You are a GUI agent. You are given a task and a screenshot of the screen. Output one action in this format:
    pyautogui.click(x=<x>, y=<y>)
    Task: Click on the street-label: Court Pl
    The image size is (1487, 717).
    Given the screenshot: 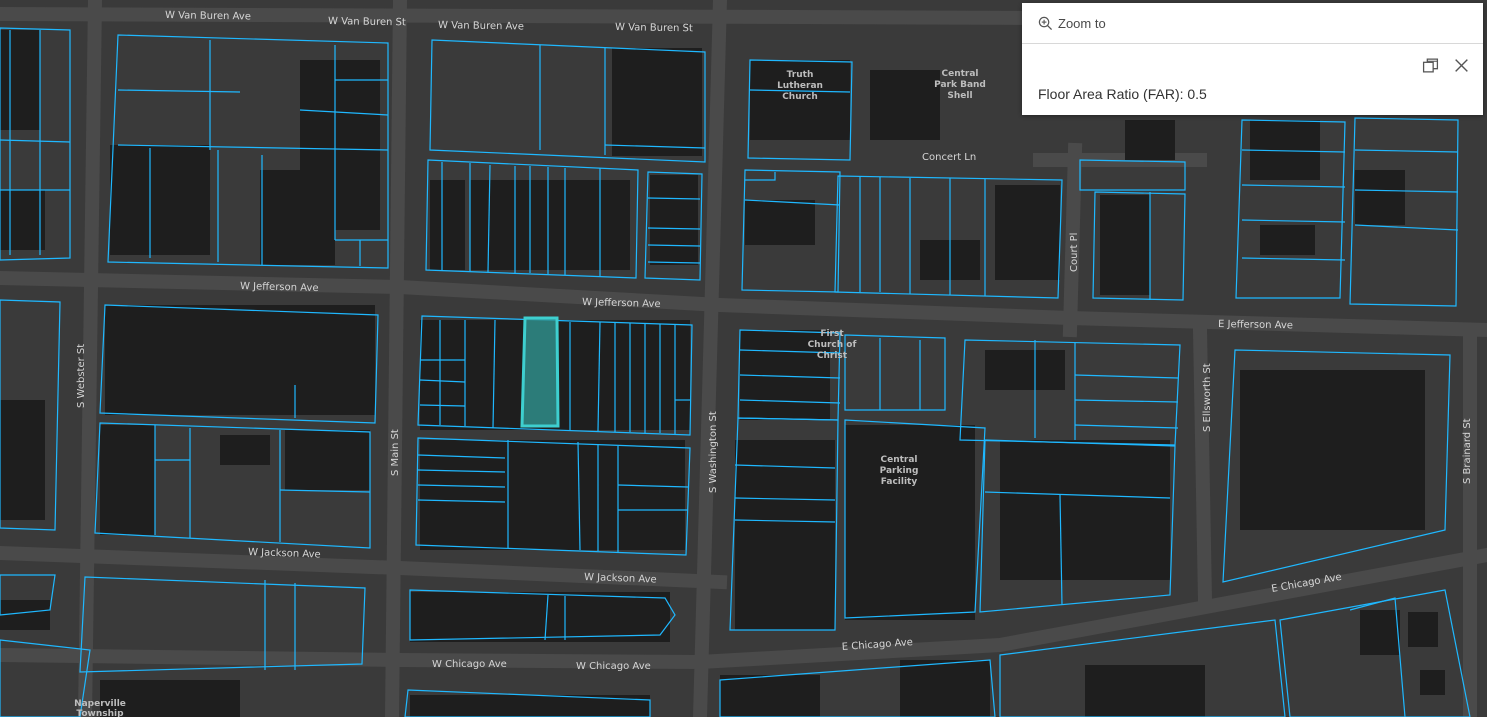 What is the action you would take?
    pyautogui.click(x=1074, y=252)
    